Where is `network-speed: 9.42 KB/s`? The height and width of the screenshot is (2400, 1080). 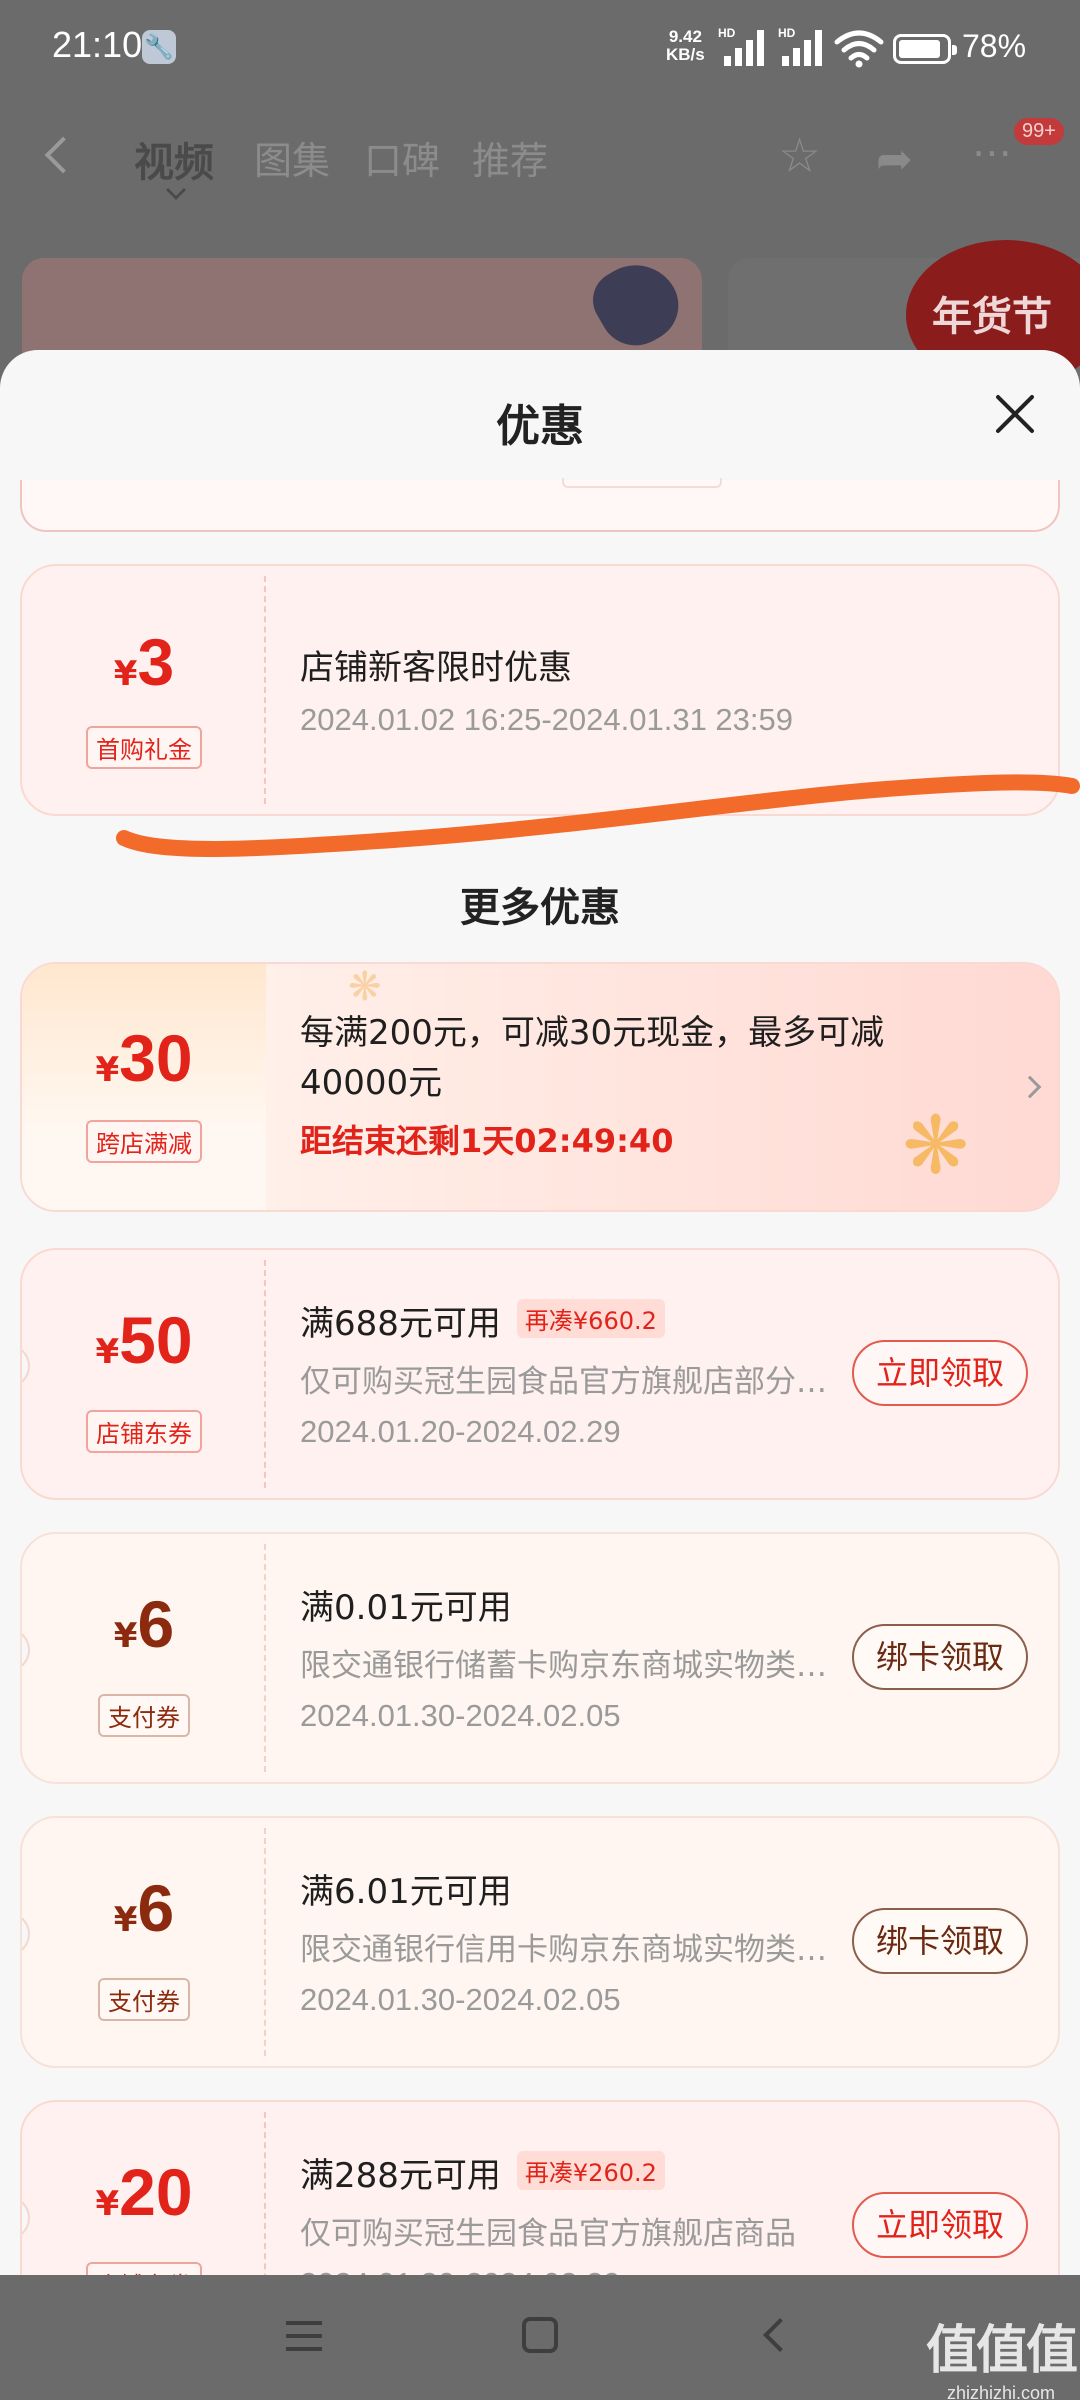 network-speed: 9.42 KB/s is located at coordinates (685, 46).